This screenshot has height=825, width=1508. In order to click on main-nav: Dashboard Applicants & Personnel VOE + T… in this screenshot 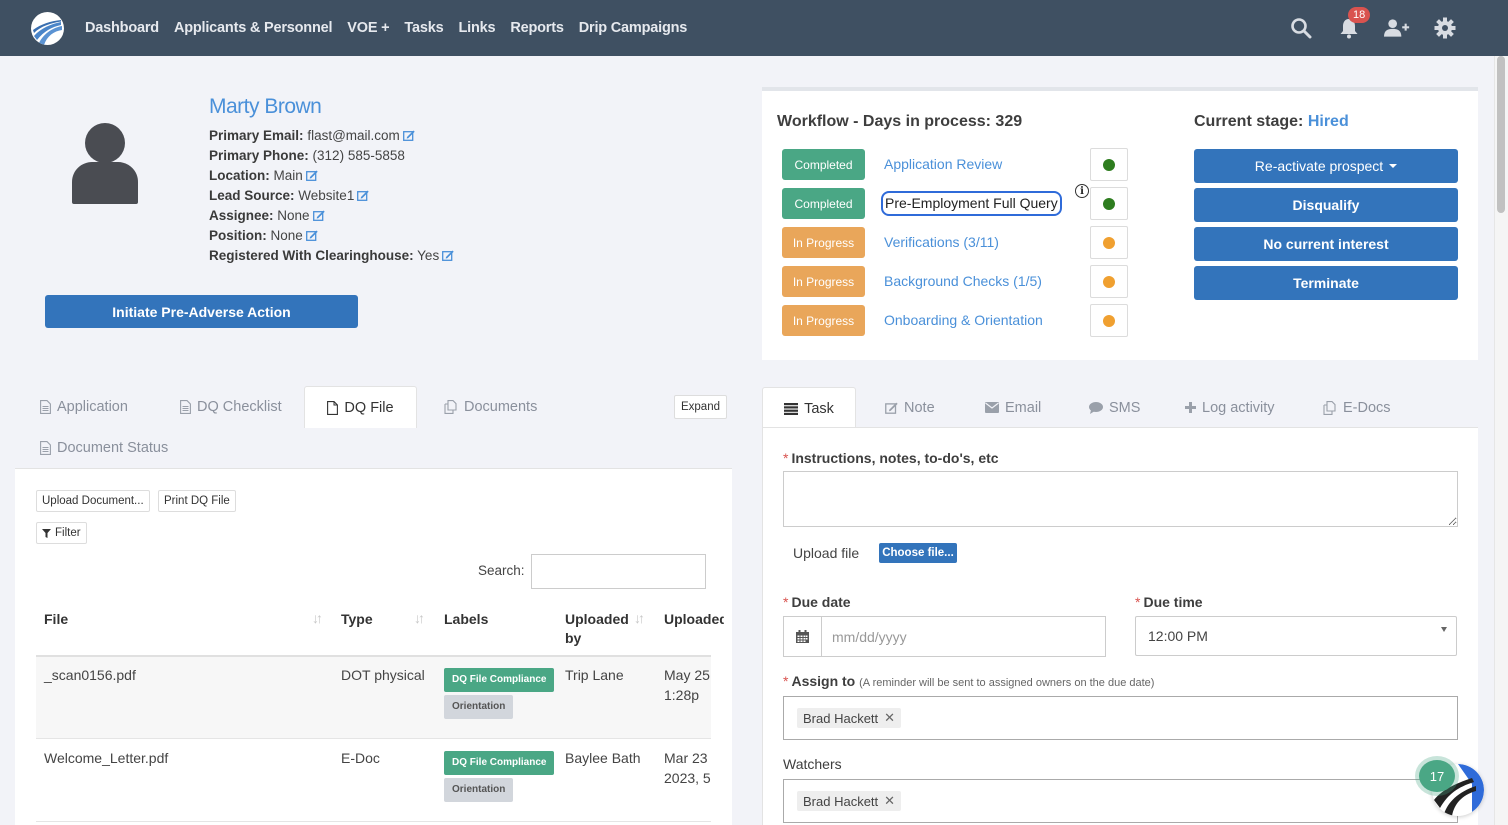, I will do `click(386, 28)`.